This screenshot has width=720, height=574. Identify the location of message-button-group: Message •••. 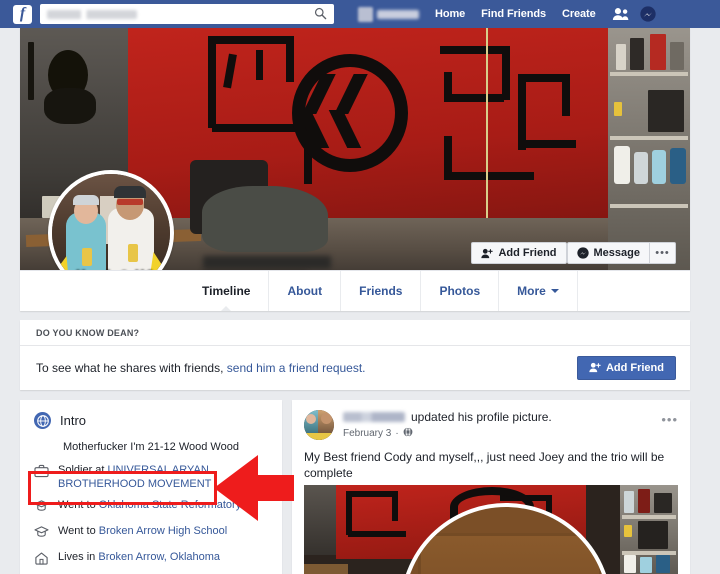
(621, 253).